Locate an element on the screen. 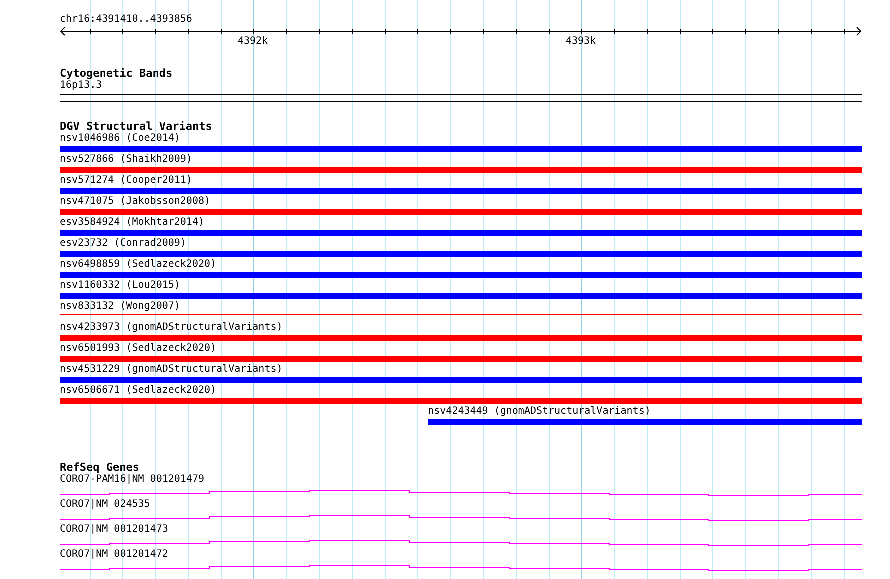  track-title: Cytogenetic Bands is located at coordinates (116, 74).